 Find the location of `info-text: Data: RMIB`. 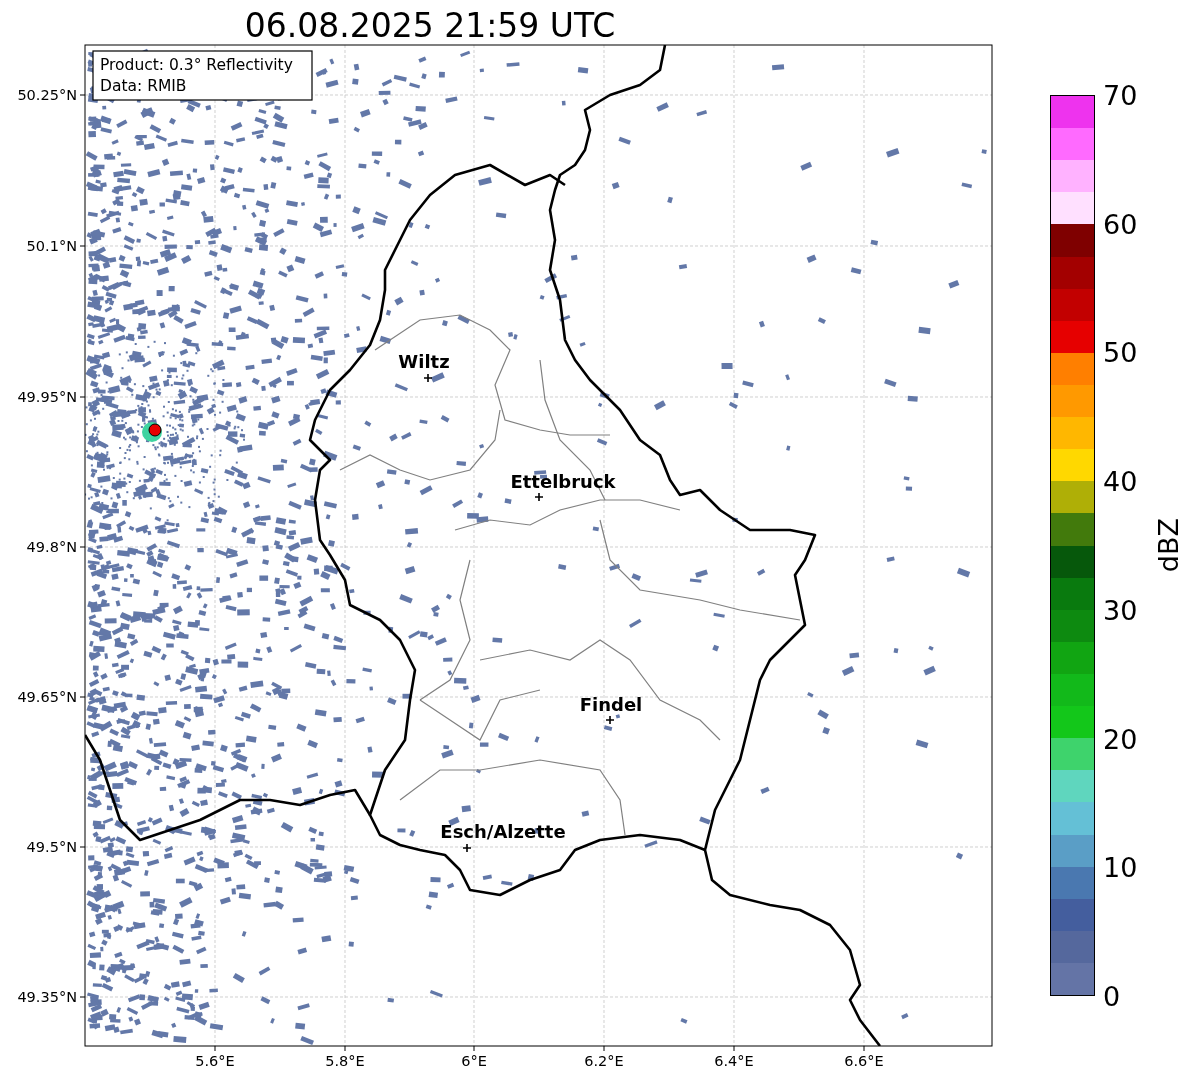

info-text: Data: RMIB is located at coordinates (143, 86).